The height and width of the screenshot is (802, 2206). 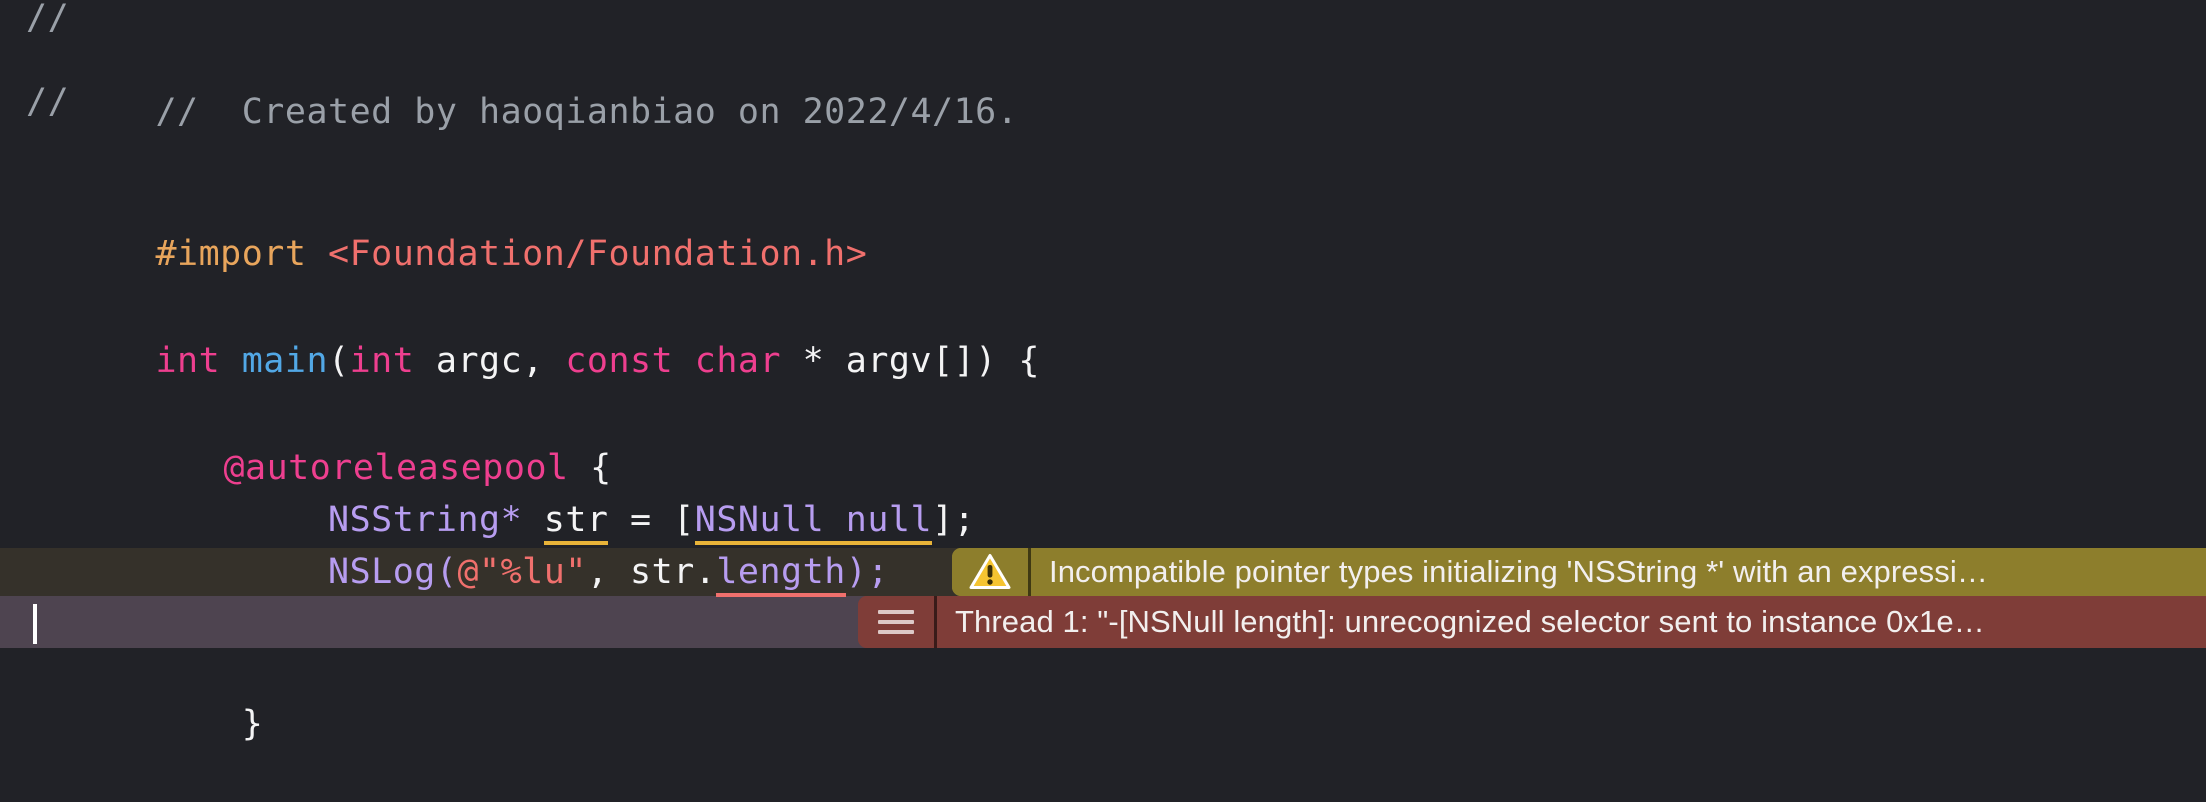 I want to click on code-line-nslog: NSLog(@"%lu", str.length);, so click(x=1103, y=545).